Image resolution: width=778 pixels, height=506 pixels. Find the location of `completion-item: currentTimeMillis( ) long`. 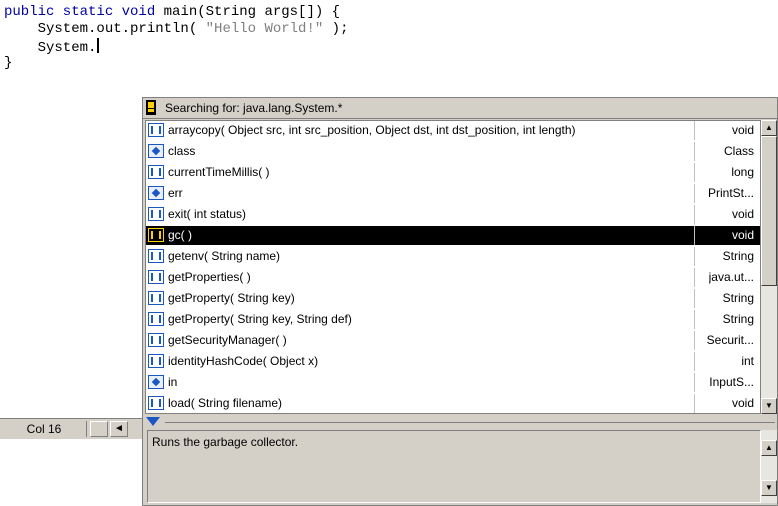

completion-item: currentTimeMillis( ) long is located at coordinates (453, 172).